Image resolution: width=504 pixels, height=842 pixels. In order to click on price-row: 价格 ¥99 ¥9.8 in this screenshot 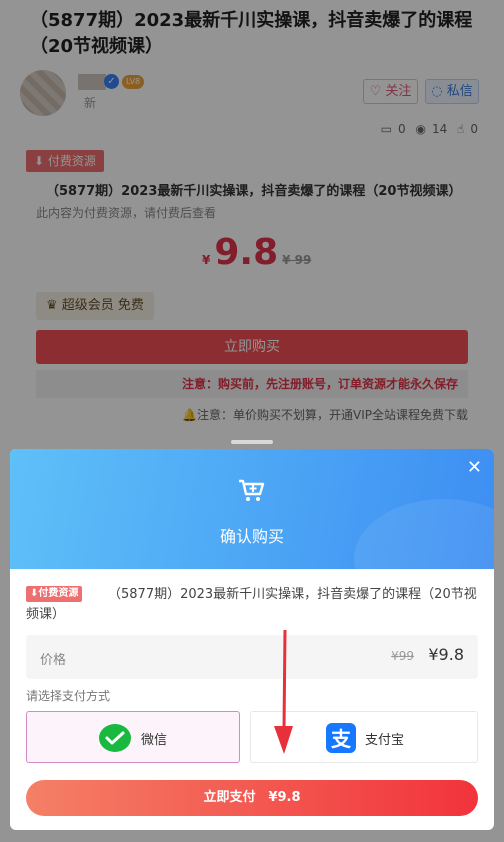, I will do `click(252, 657)`.